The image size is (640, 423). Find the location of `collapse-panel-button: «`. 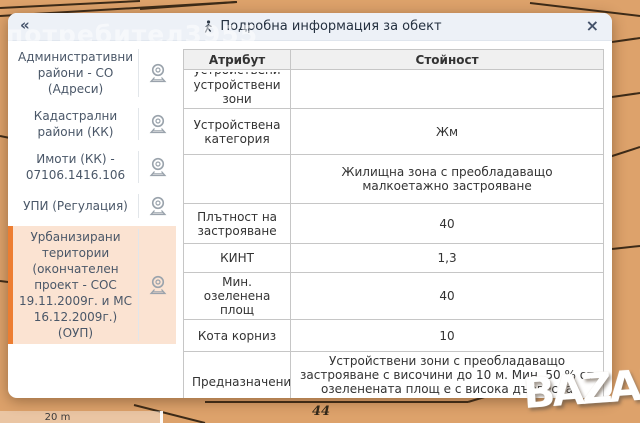

collapse-panel-button: « is located at coordinates (25, 25).